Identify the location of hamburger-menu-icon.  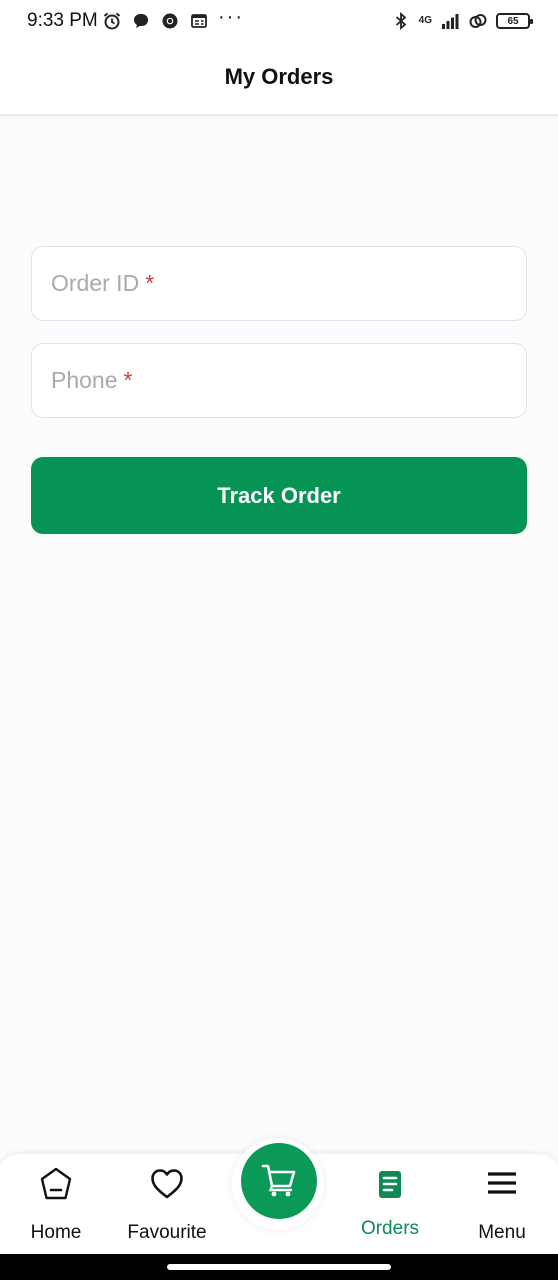
(502, 1183).